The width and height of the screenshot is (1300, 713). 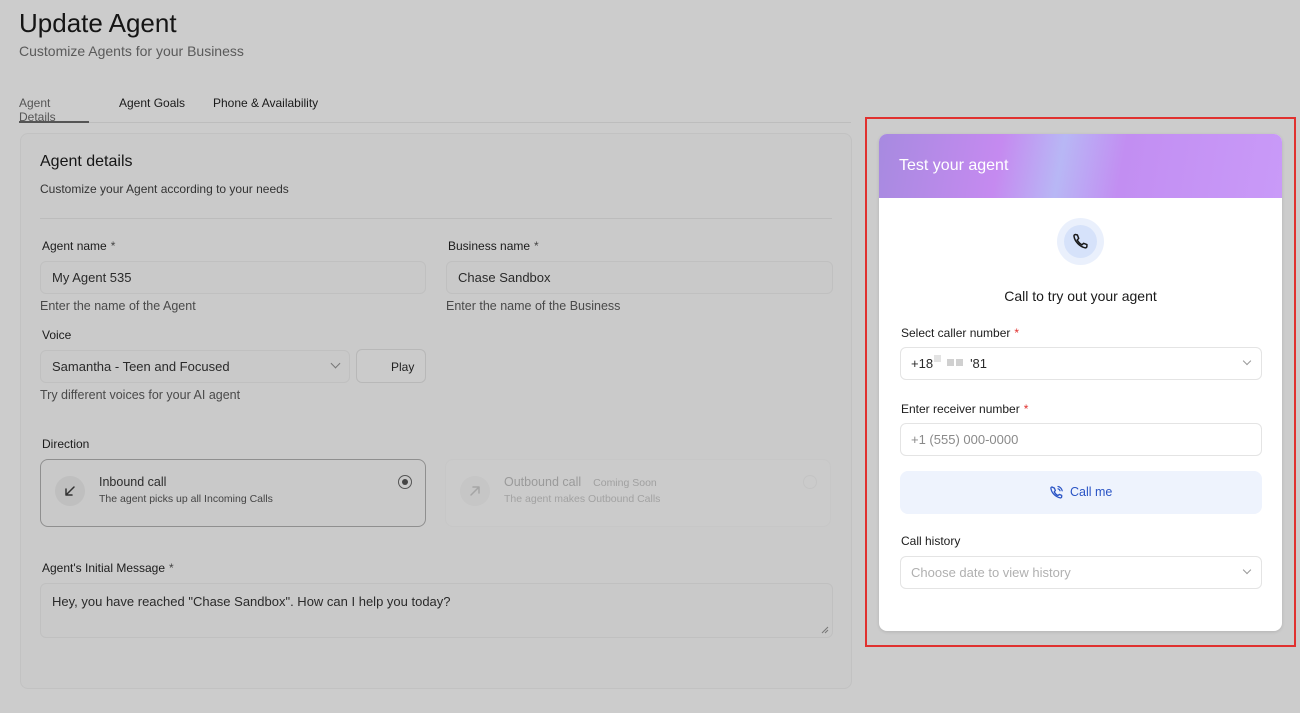 I want to click on call-me-button: Call me, so click(x=1081, y=492).